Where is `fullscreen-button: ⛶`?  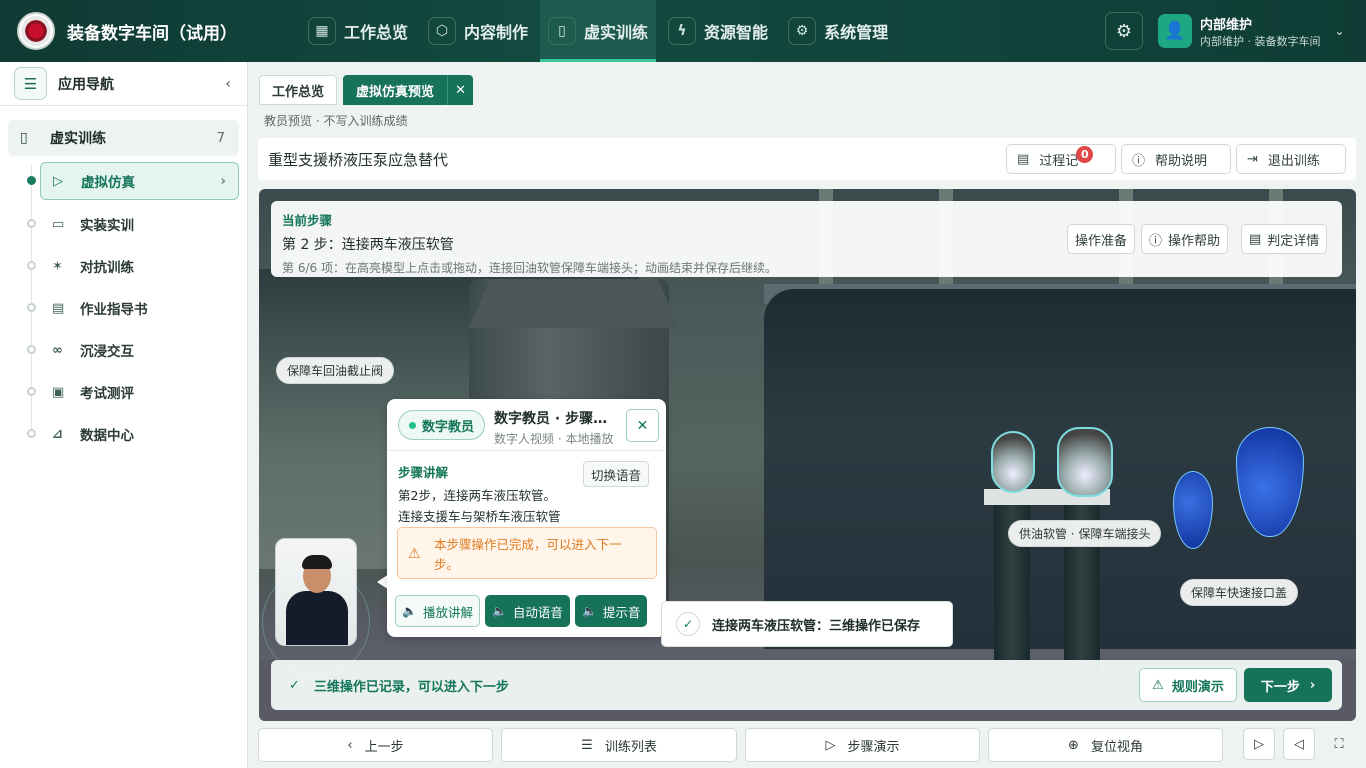 fullscreen-button: ⛶ is located at coordinates (1339, 744).